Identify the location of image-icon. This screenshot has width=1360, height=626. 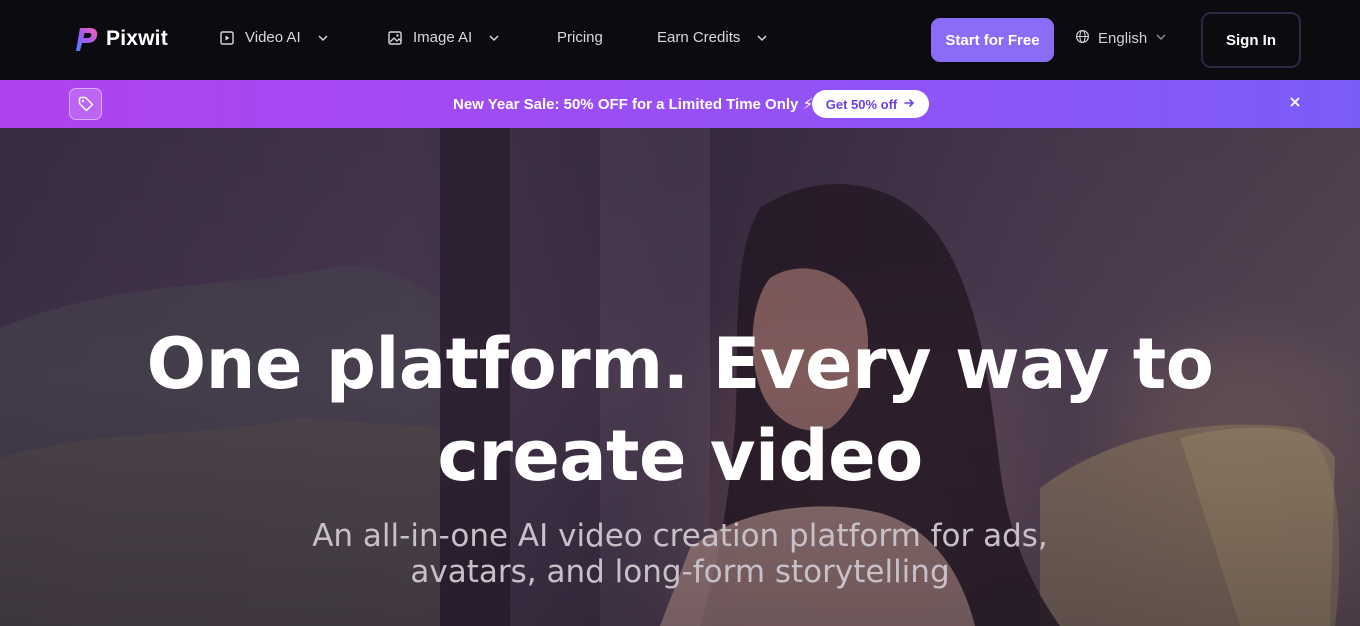
(395, 38).